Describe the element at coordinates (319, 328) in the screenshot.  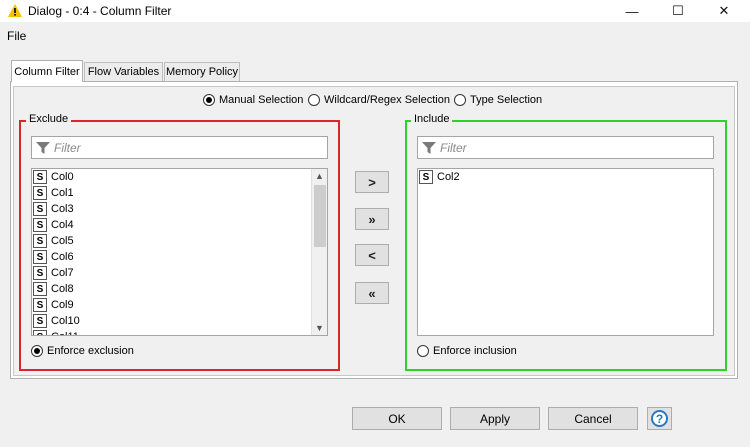
I see `scroll-down-icon: ▼` at that location.